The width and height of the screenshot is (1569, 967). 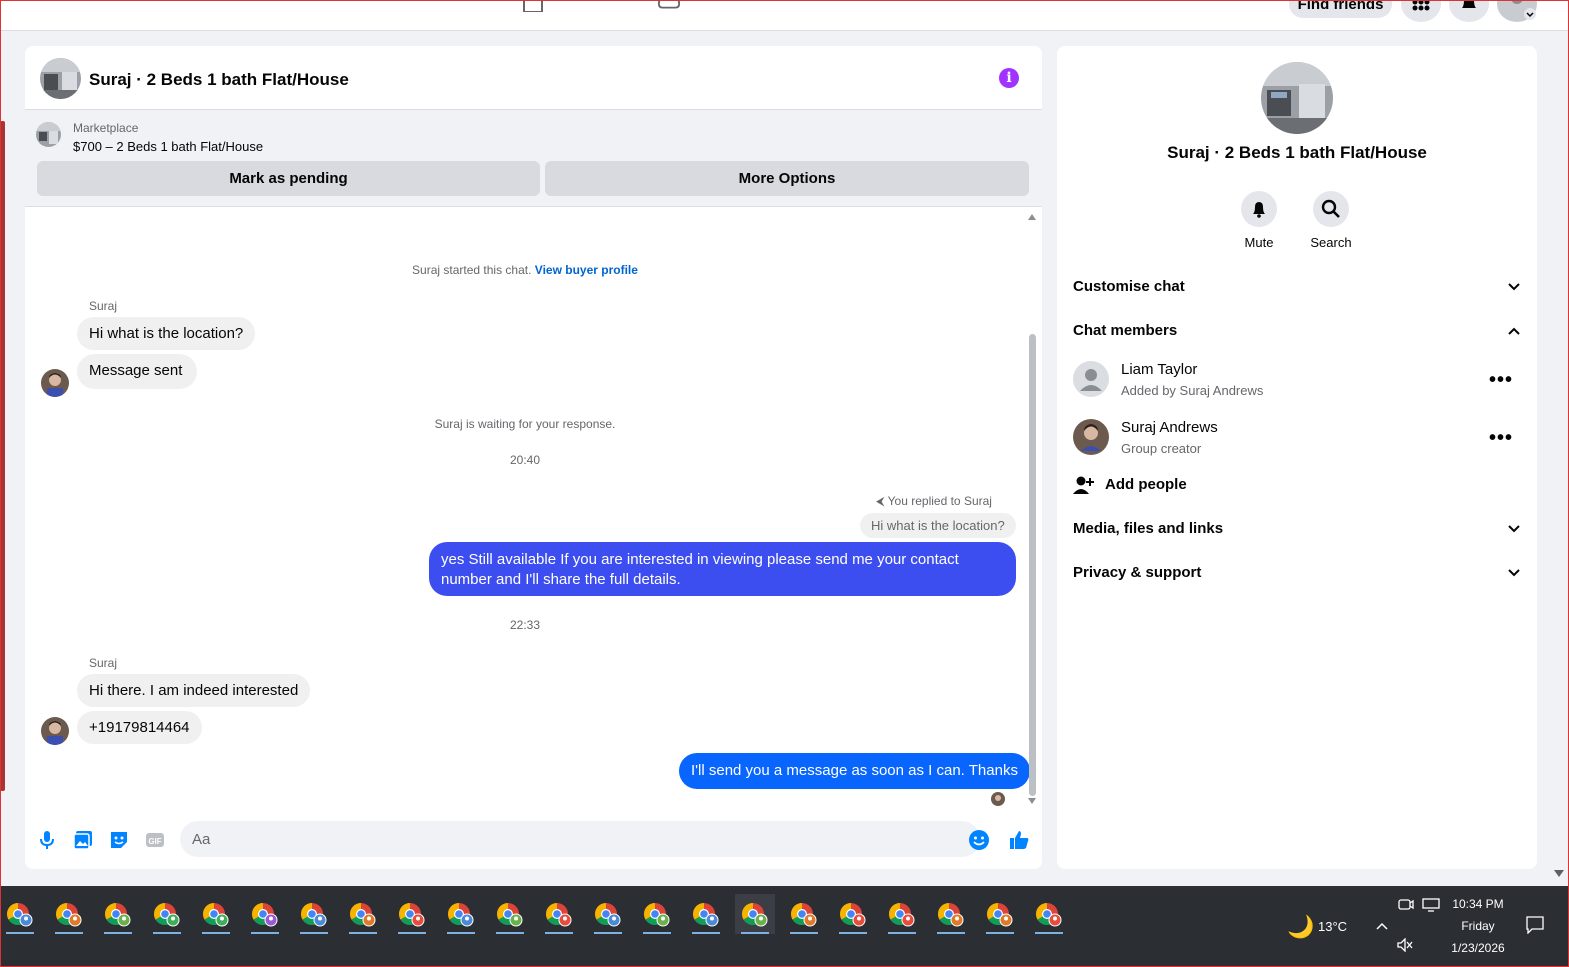 What do you see at coordinates (1297, 98) in the screenshot?
I see `listing-profile-photo` at bounding box center [1297, 98].